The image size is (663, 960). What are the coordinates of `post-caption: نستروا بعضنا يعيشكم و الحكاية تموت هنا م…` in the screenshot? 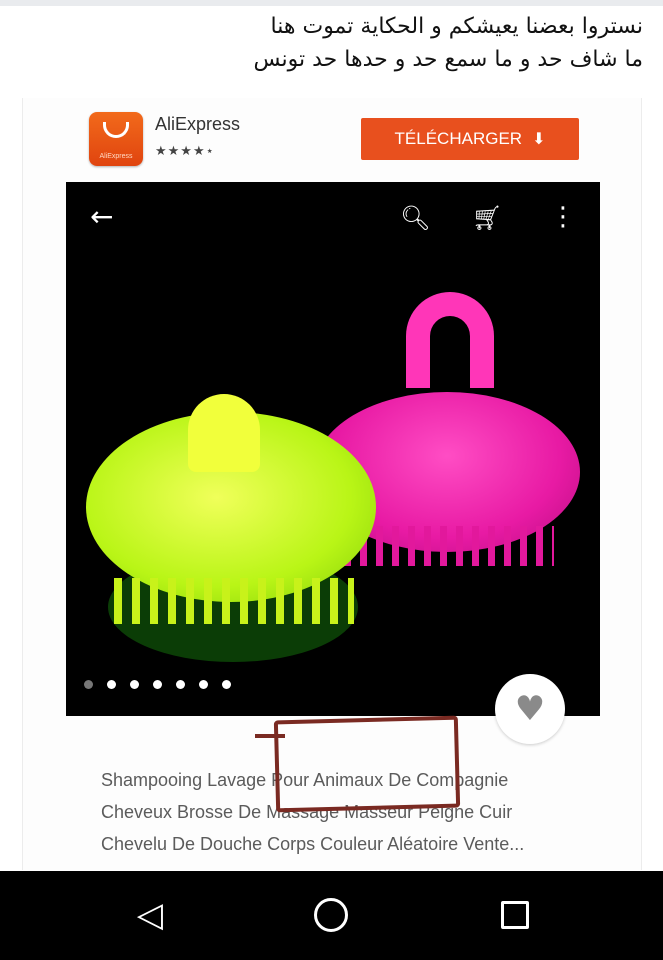 It's located at (333, 43).